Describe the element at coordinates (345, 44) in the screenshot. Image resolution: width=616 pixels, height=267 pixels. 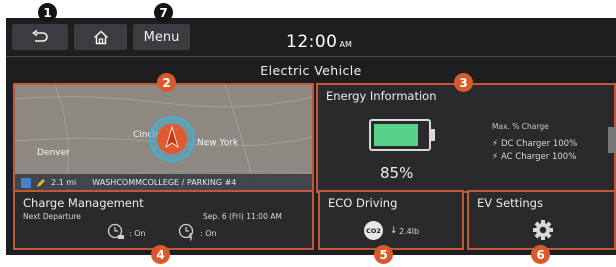
I see `clock-ampm: AM` at that location.